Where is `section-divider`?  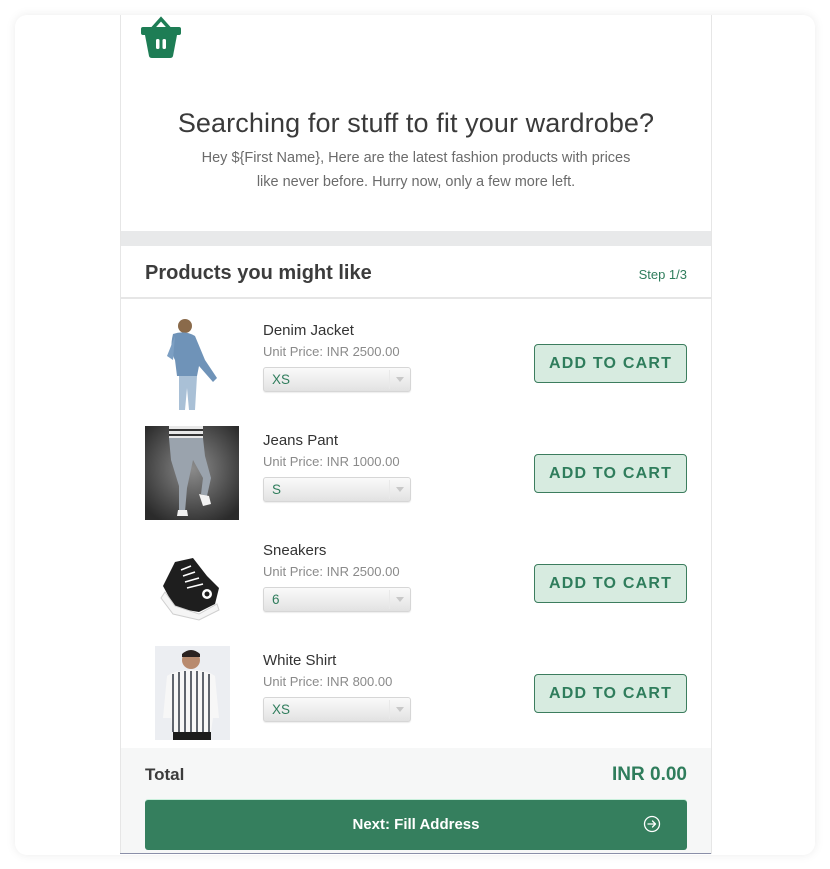
section-divider is located at coordinates (416, 298).